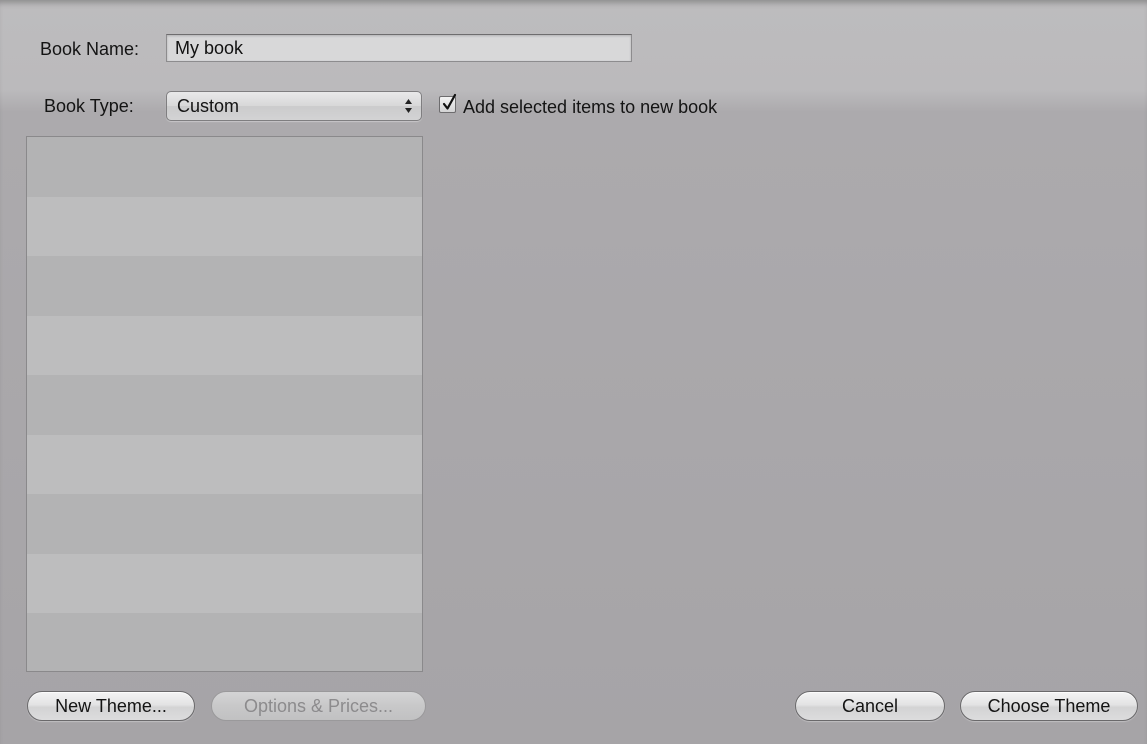 The width and height of the screenshot is (1147, 744). I want to click on add-selected-checkbox, so click(448, 103).